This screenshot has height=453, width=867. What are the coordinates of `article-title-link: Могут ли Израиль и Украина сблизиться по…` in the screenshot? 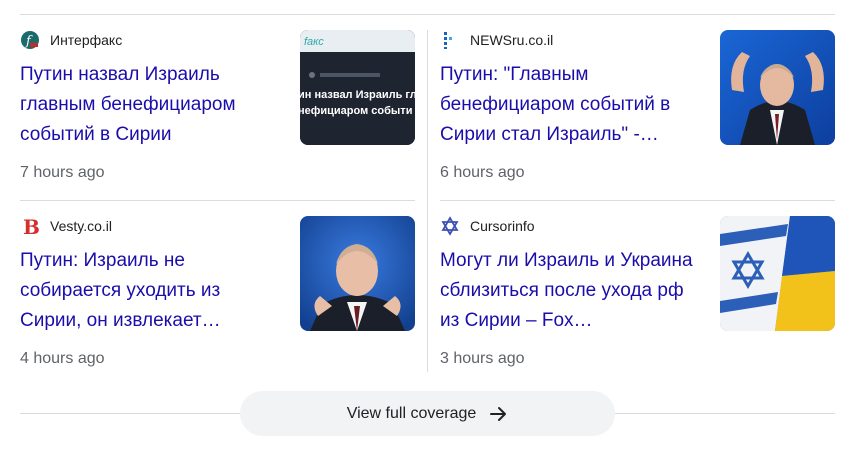 It's located at (571, 291).